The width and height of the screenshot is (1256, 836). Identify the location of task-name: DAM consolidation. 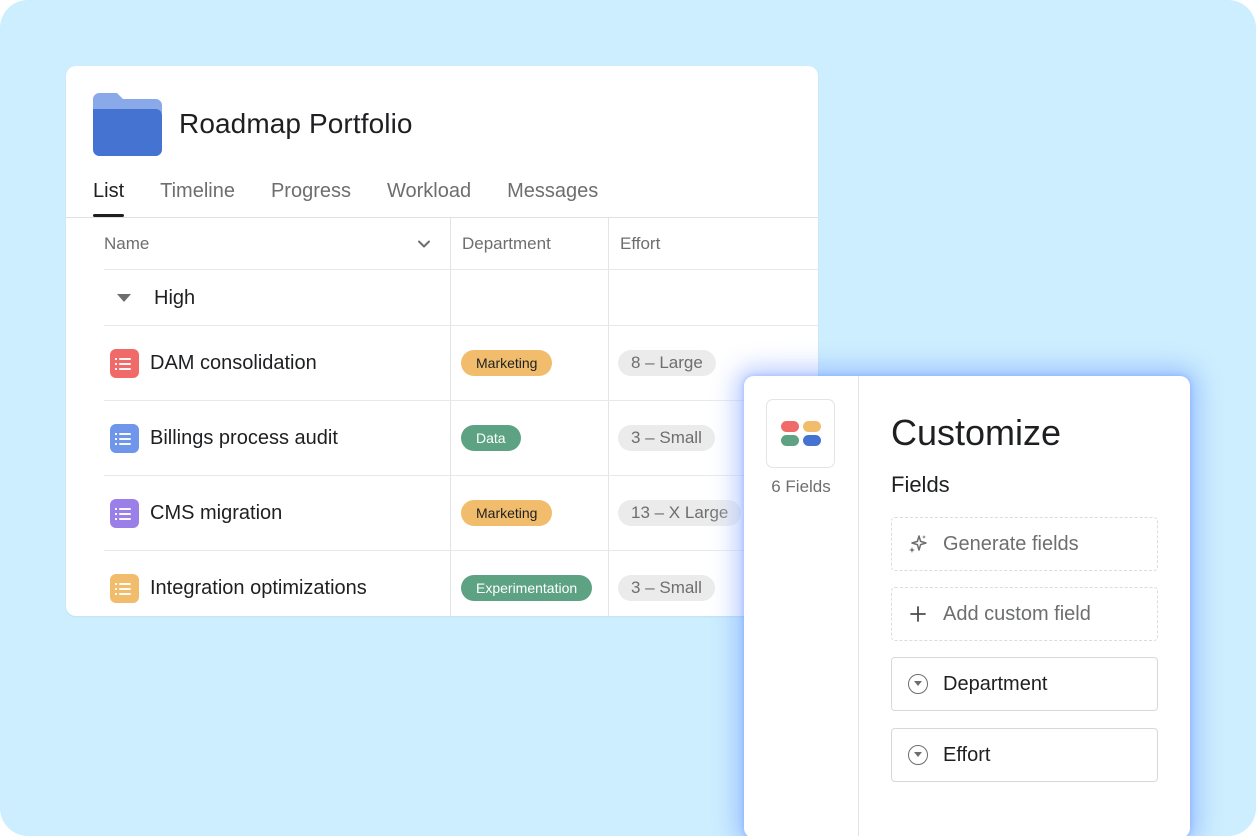
(233, 363).